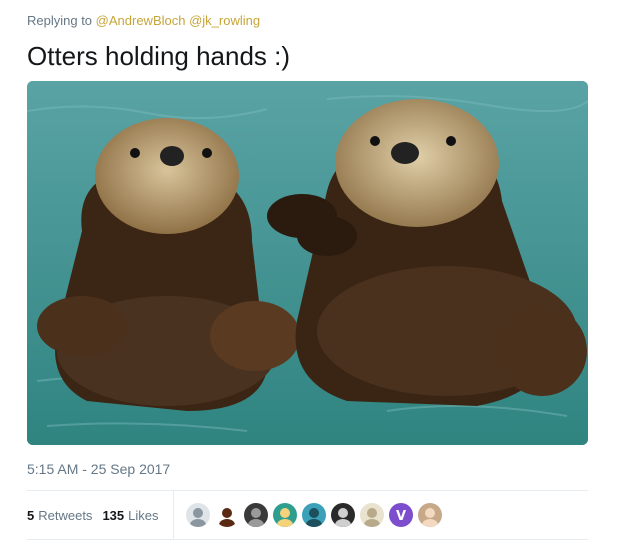 This screenshot has width=623, height=552. What do you see at coordinates (173, 515) in the screenshot?
I see `stats-separator` at bounding box center [173, 515].